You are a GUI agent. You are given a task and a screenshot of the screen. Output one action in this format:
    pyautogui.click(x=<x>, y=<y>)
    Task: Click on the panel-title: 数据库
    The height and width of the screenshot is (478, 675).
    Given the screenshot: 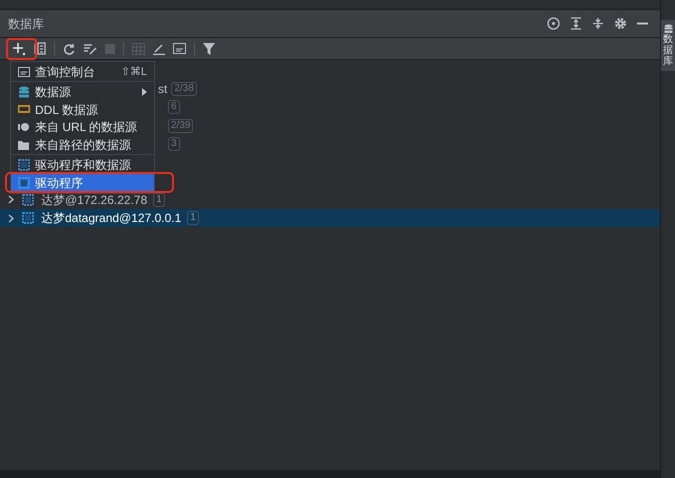 What is the action you would take?
    pyautogui.click(x=26, y=24)
    